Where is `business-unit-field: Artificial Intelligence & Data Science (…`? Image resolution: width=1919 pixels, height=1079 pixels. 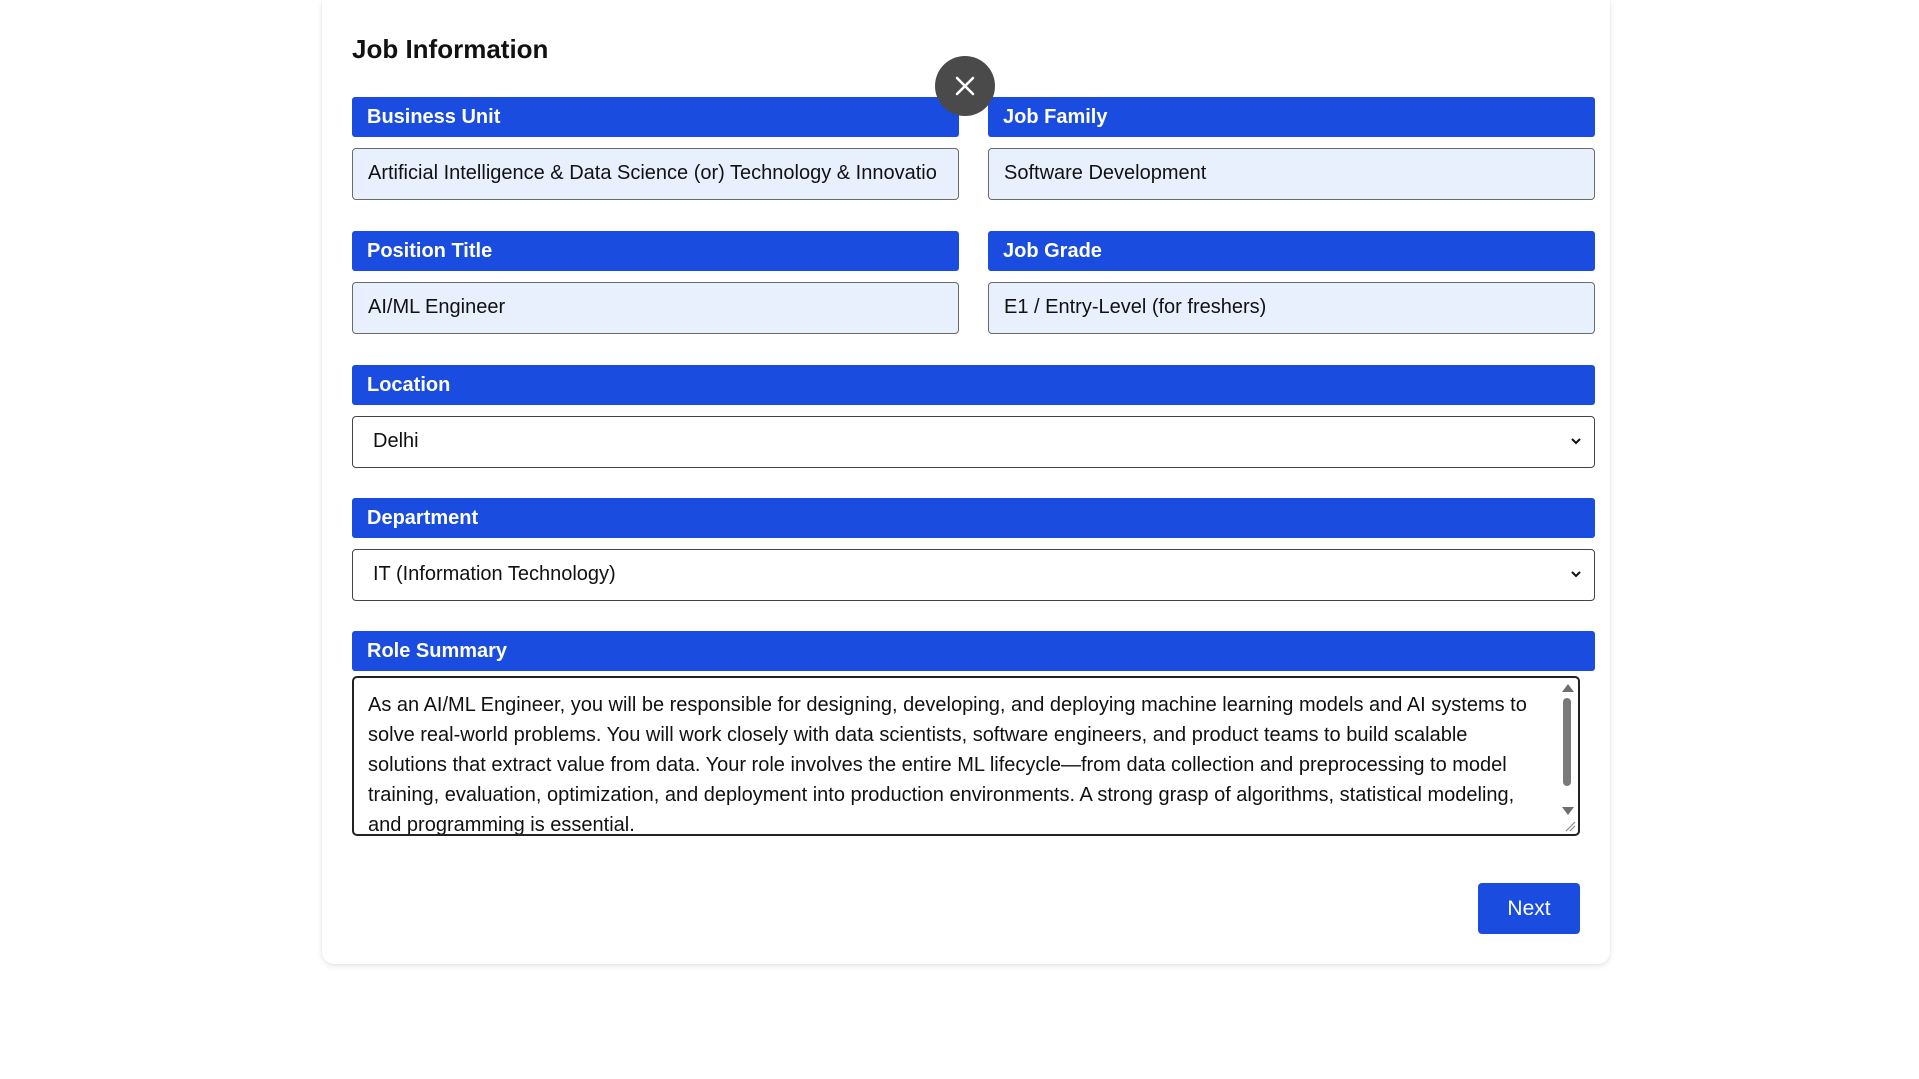 business-unit-field: Artificial Intelligence & Data Science (… is located at coordinates (655, 174).